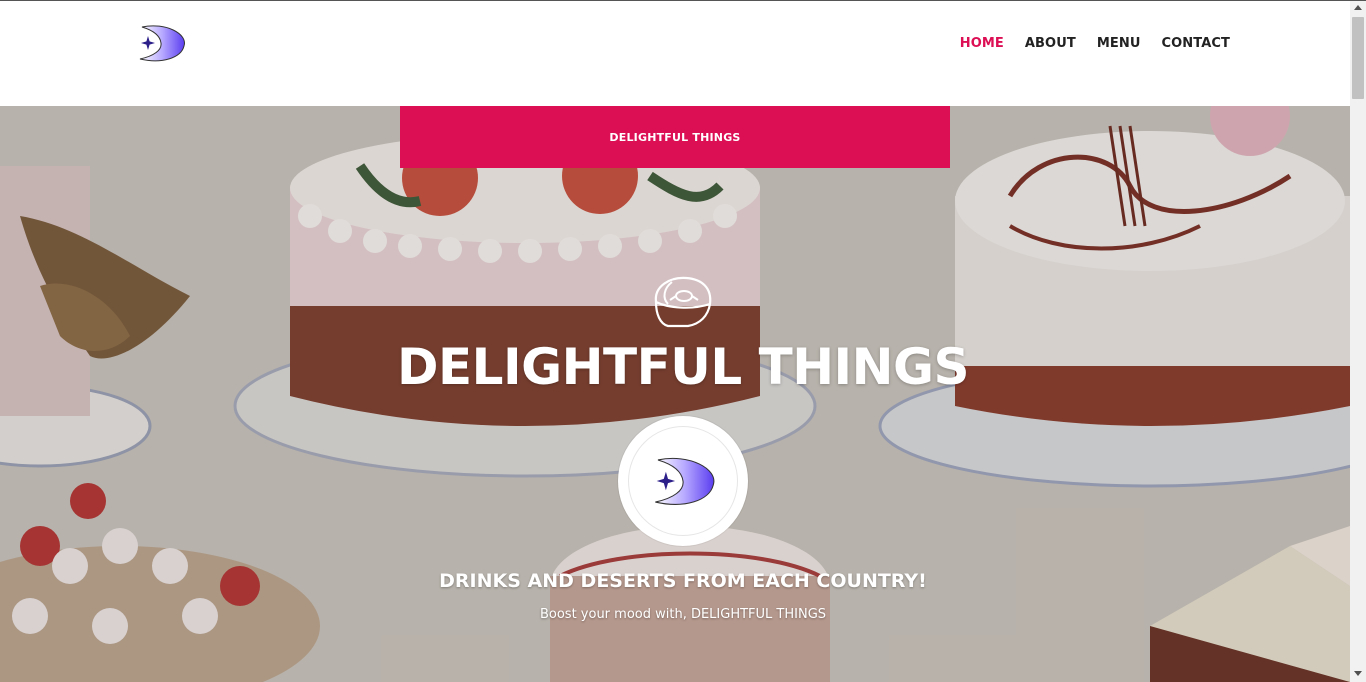  I want to click on cake-outline-icon, so click(683, 302).